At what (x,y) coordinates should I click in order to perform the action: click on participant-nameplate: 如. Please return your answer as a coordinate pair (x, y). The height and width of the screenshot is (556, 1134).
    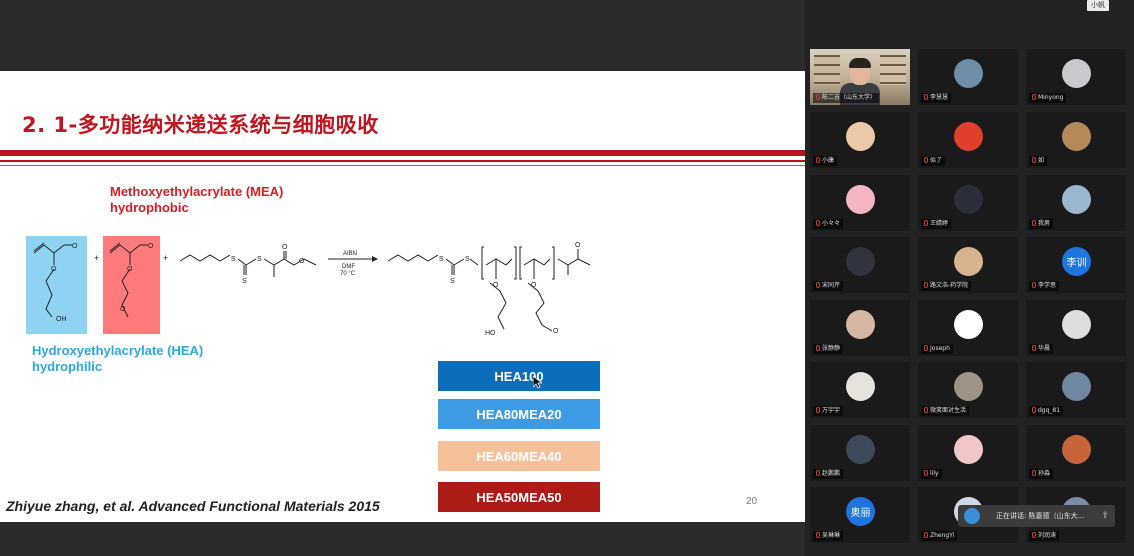
    Looking at the image, I should click on (1038, 161).